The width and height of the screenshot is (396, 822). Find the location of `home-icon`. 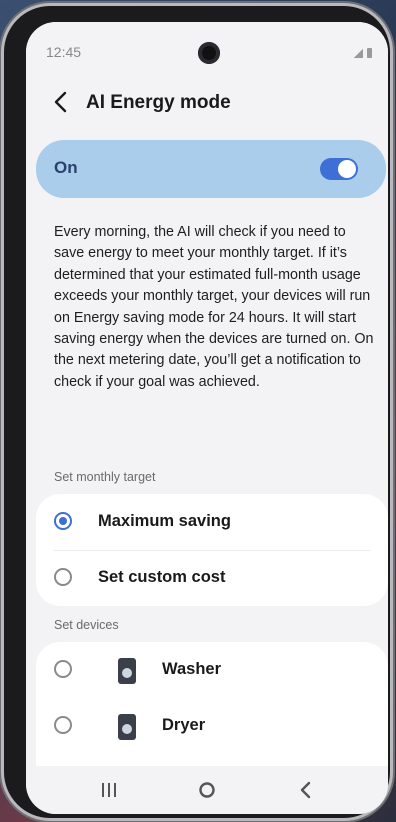

home-icon is located at coordinates (207, 790).